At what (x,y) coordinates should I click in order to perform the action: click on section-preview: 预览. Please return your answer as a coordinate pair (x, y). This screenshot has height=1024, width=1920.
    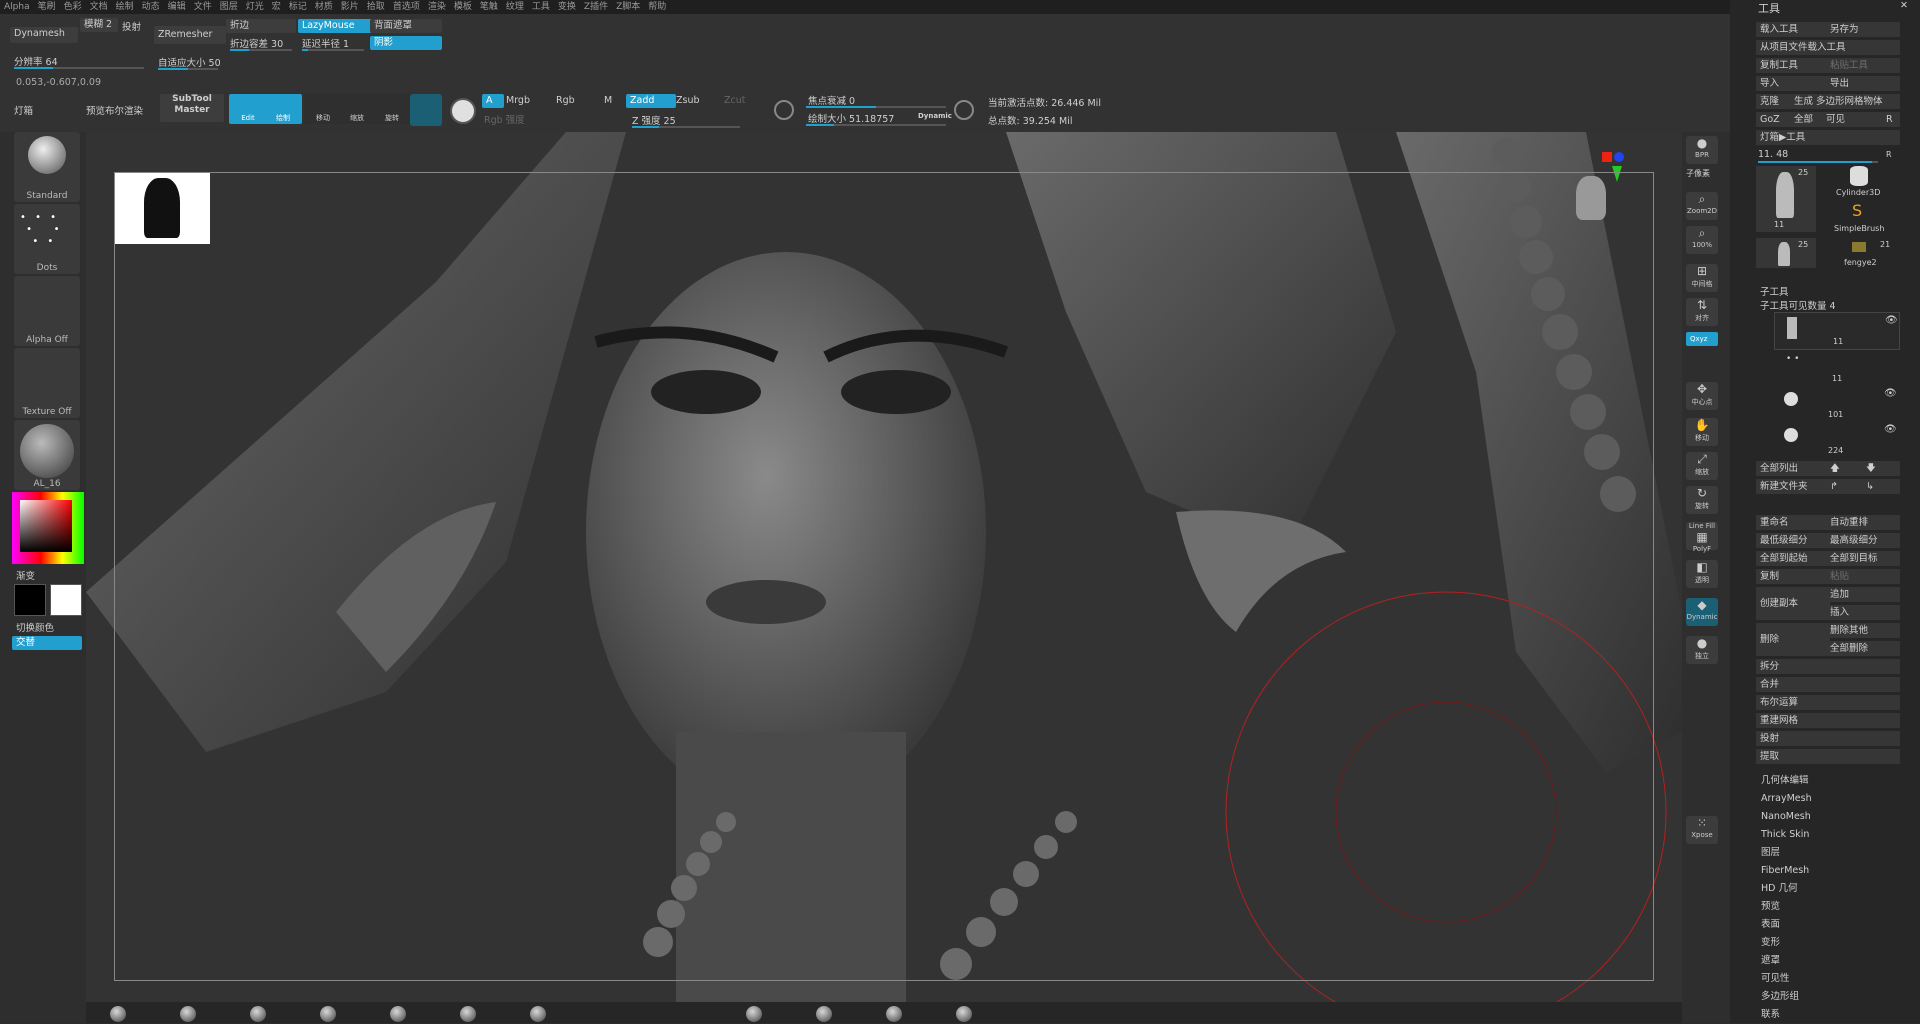
    Looking at the image, I should click on (1786, 907).